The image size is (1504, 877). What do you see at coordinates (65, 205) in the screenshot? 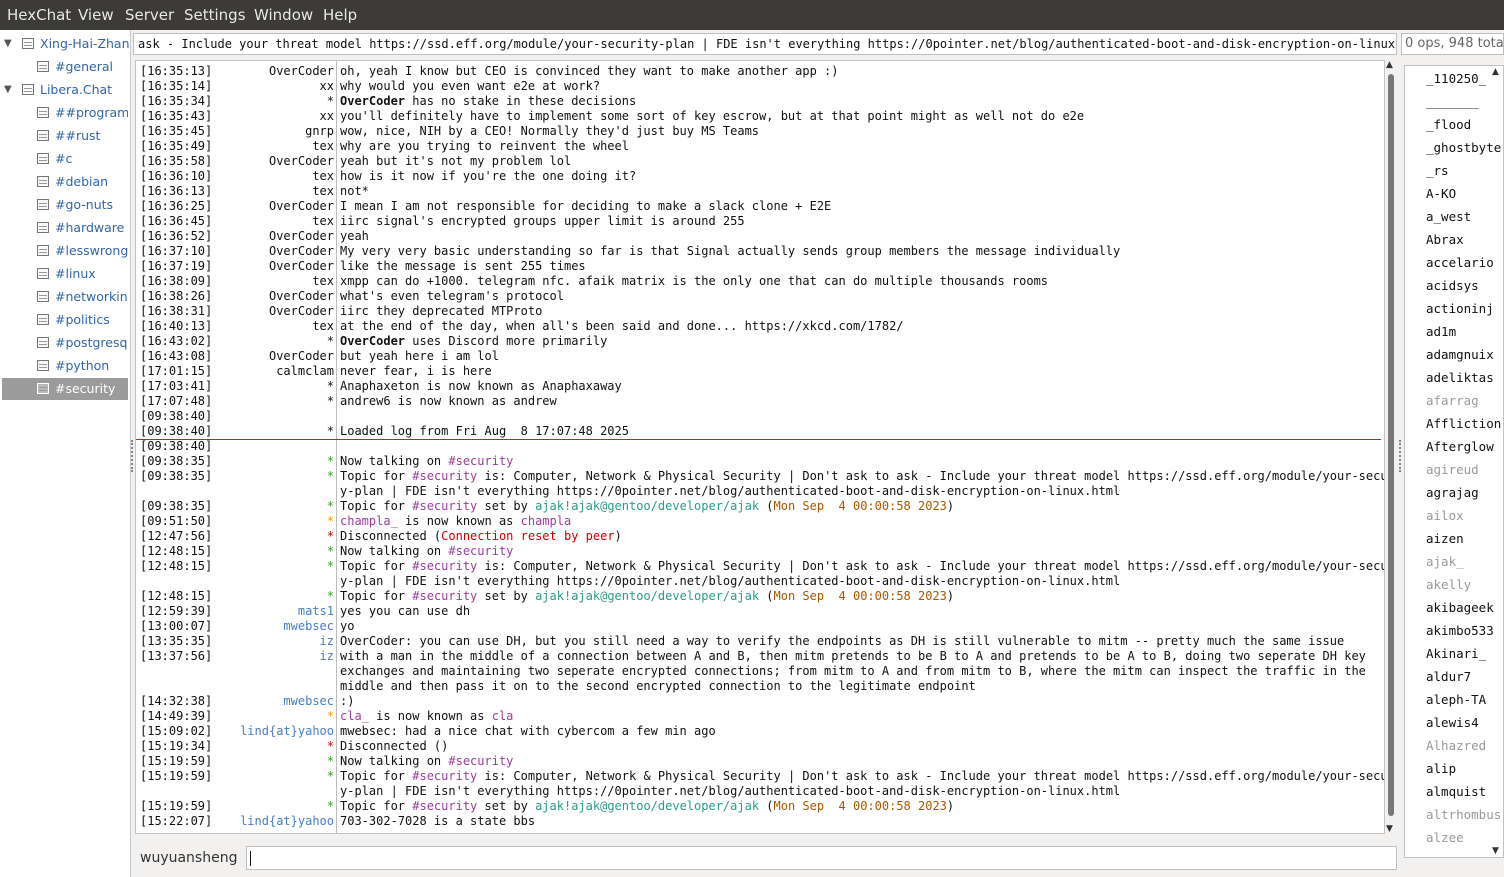
I see `channel-item: #go-nuts` at bounding box center [65, 205].